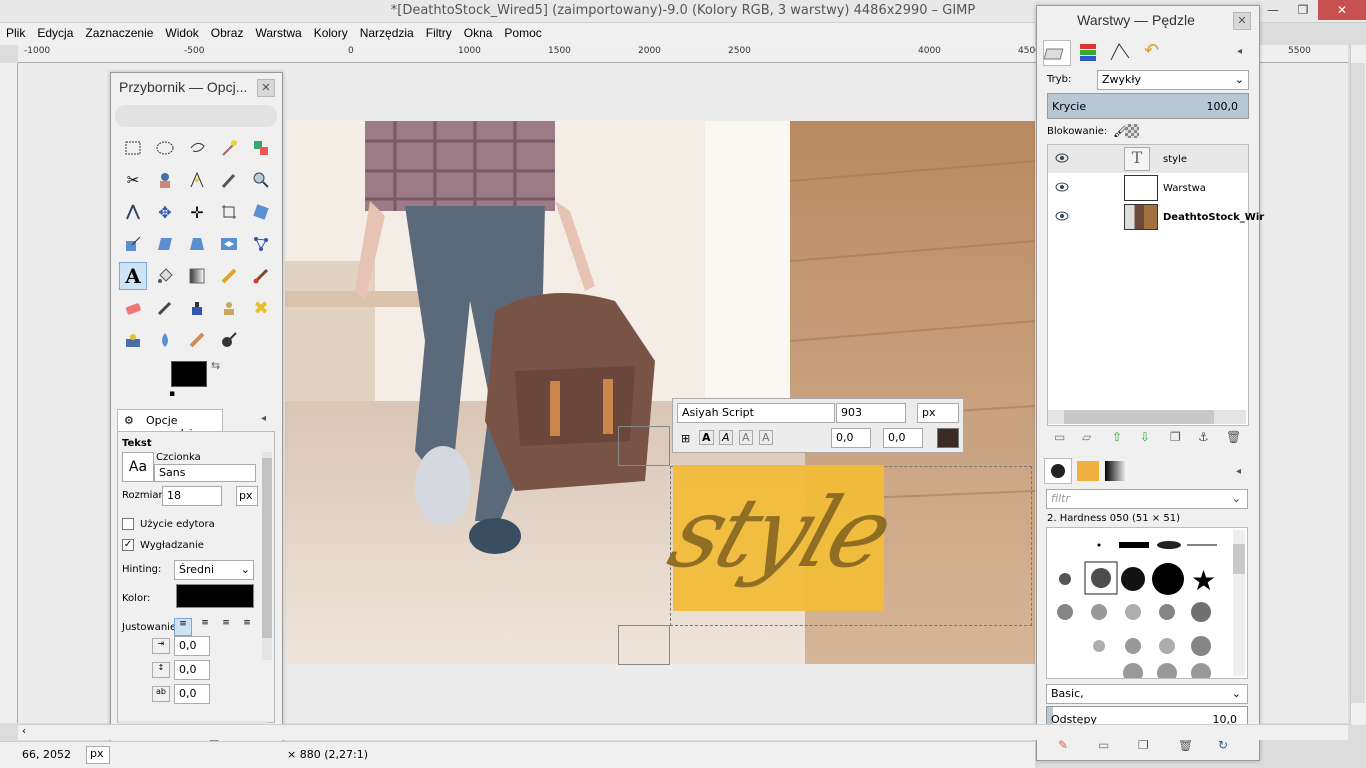 The width and height of the screenshot is (1366, 768). Describe the element at coordinates (181, 31) in the screenshot. I see `menu-widok: Widok` at that location.